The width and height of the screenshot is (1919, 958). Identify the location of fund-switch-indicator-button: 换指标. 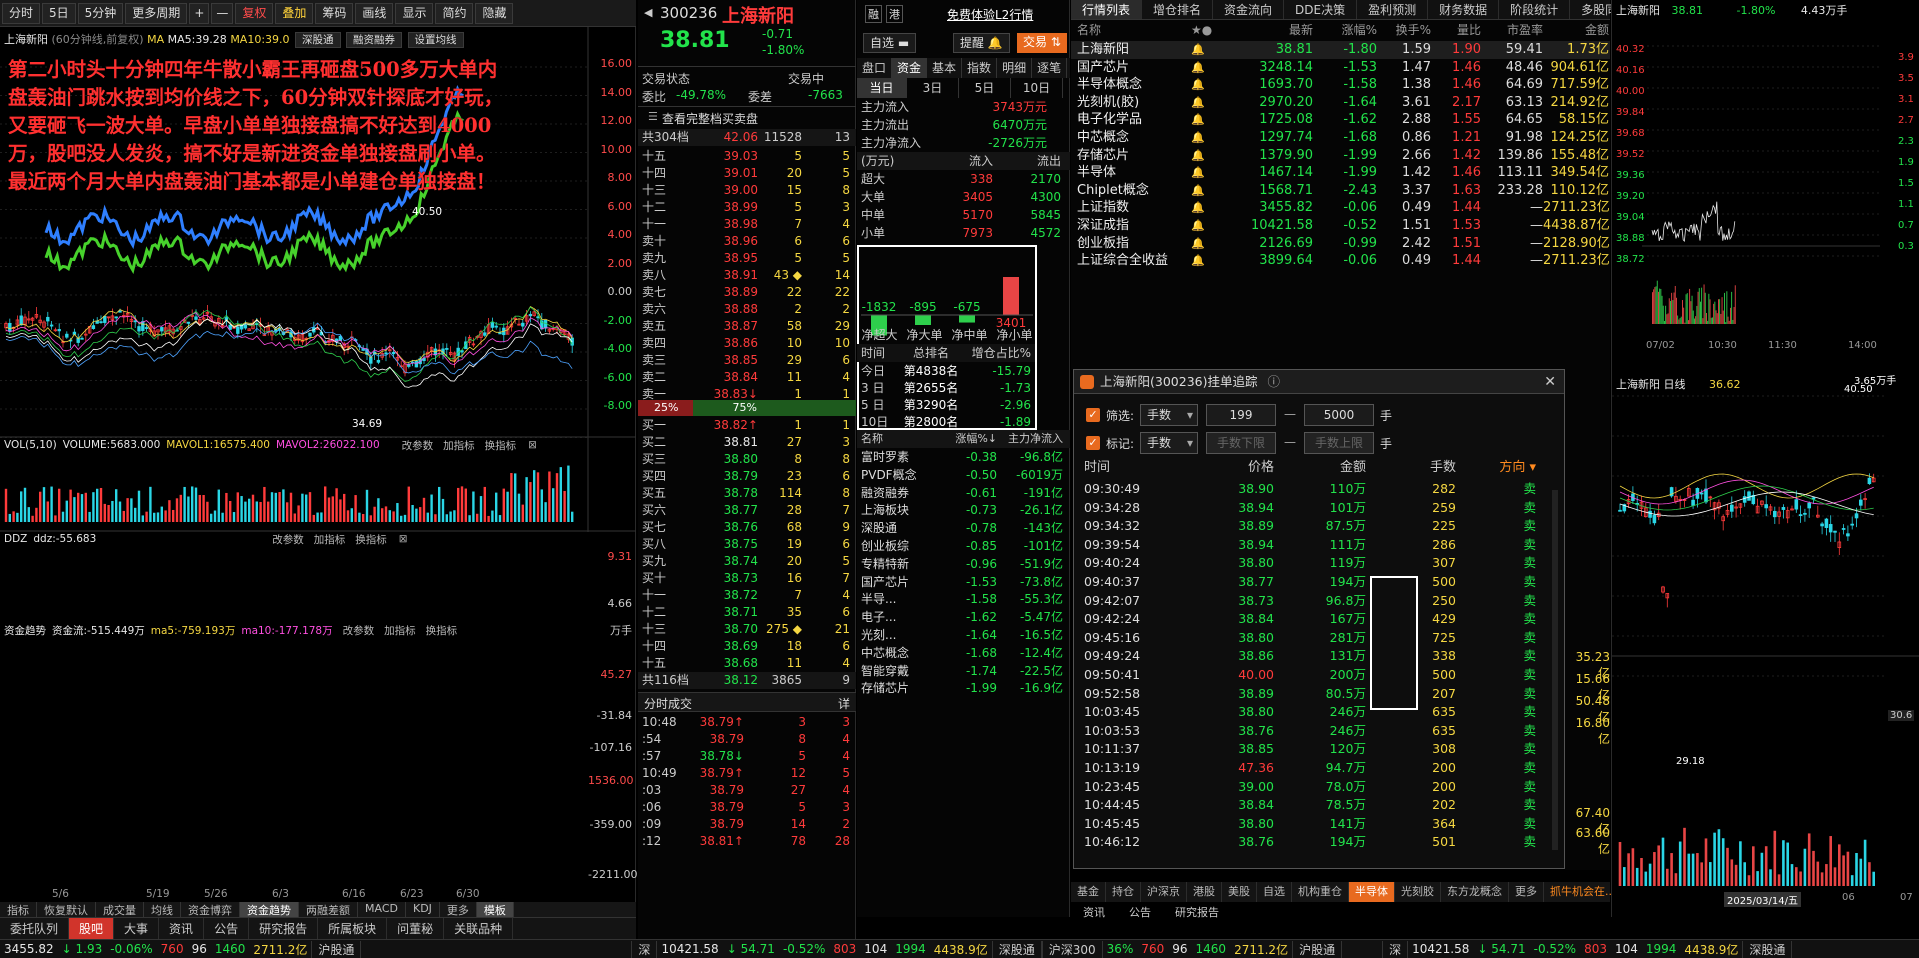
(442, 630).